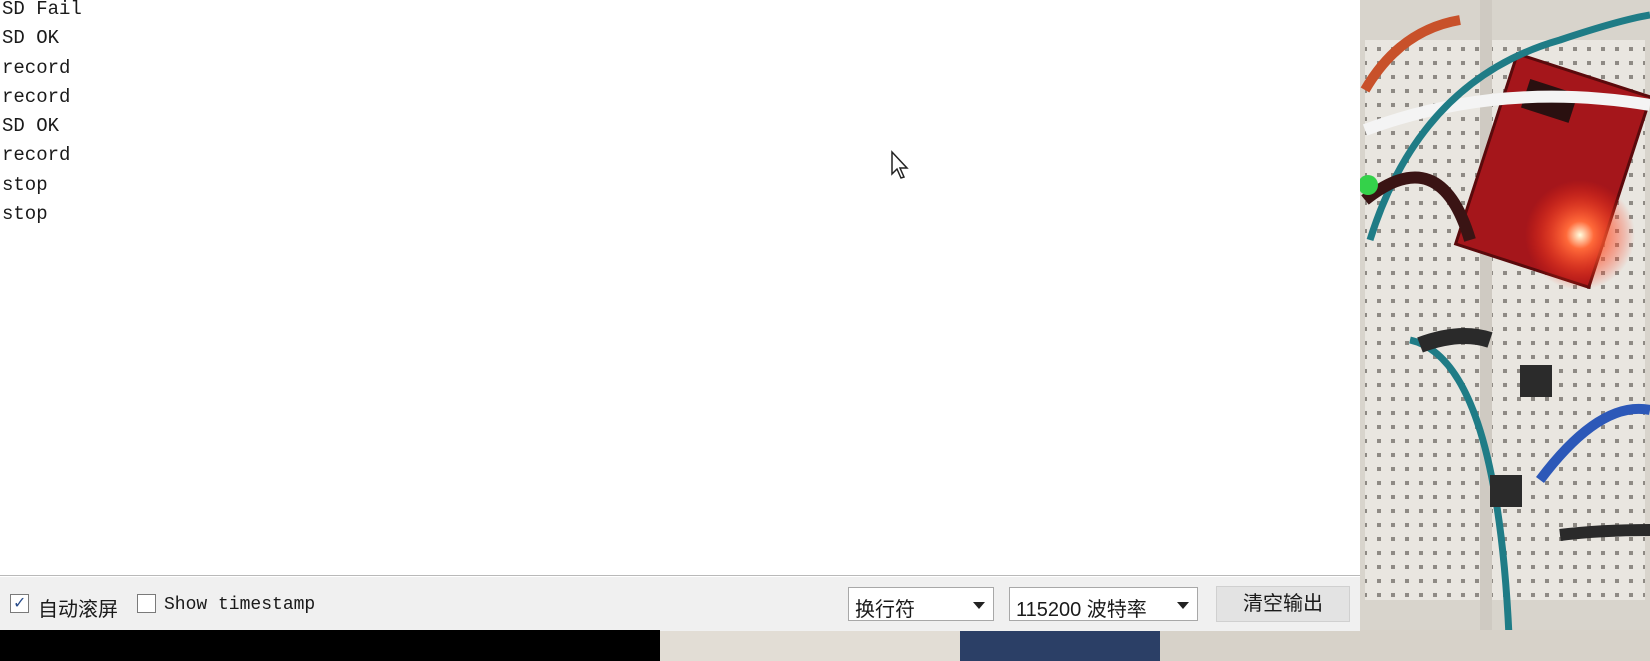  What do you see at coordinates (330, 645) in the screenshot?
I see `black-strip` at bounding box center [330, 645].